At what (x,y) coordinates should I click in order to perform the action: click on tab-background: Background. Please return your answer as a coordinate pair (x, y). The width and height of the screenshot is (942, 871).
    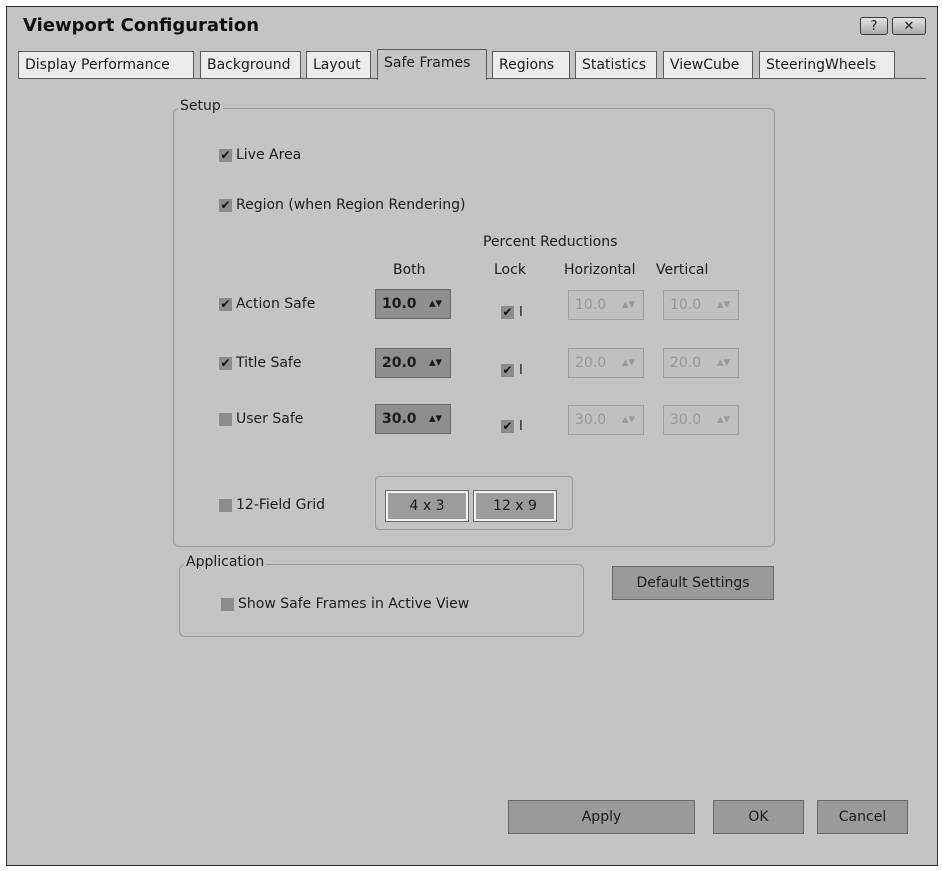
    Looking at the image, I should click on (250, 65).